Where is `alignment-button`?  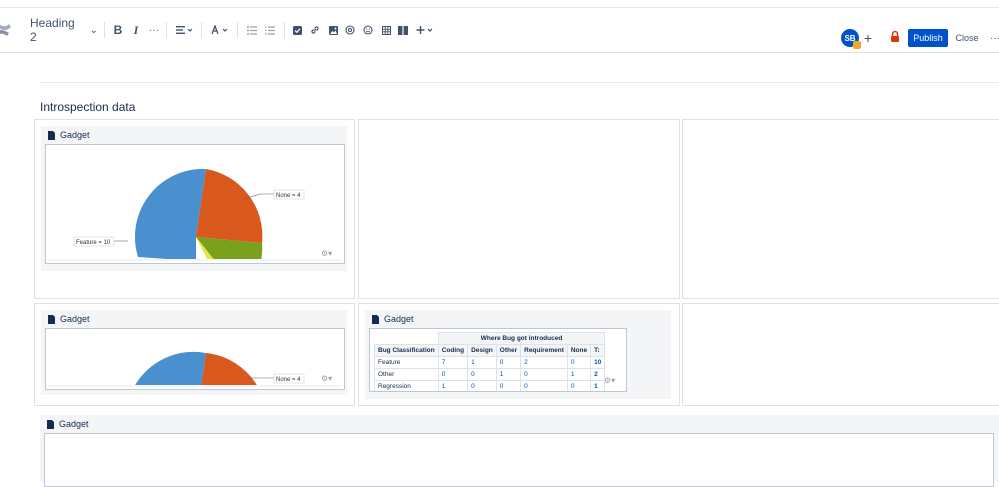 alignment-button is located at coordinates (185, 30).